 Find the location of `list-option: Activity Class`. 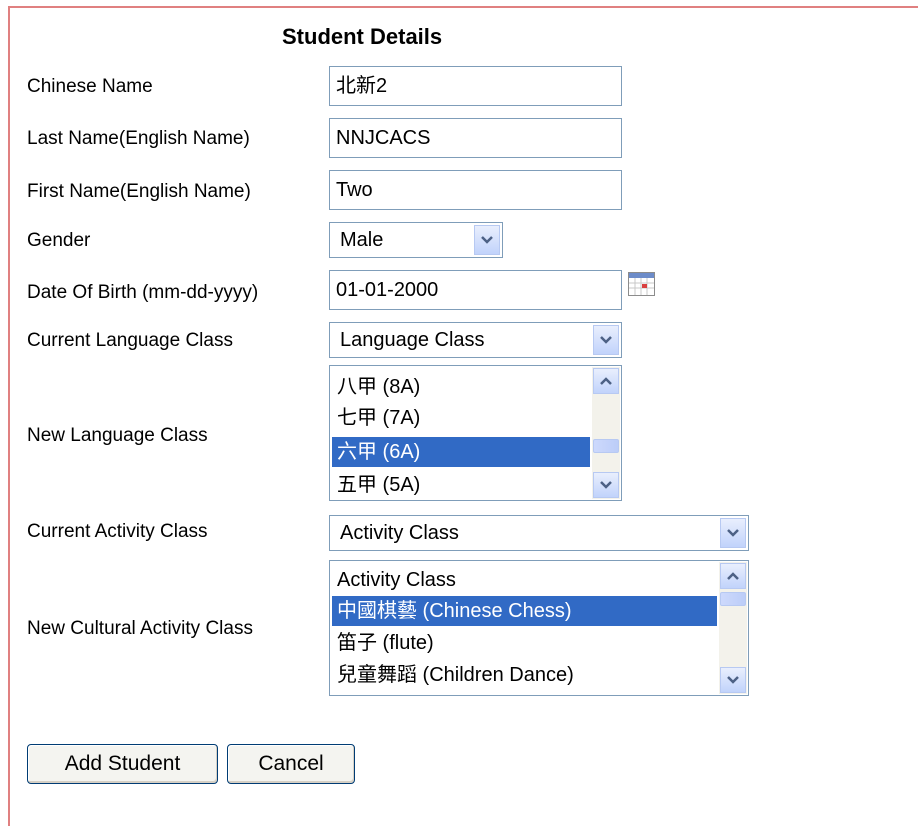

list-option: Activity Class is located at coordinates (524, 580).